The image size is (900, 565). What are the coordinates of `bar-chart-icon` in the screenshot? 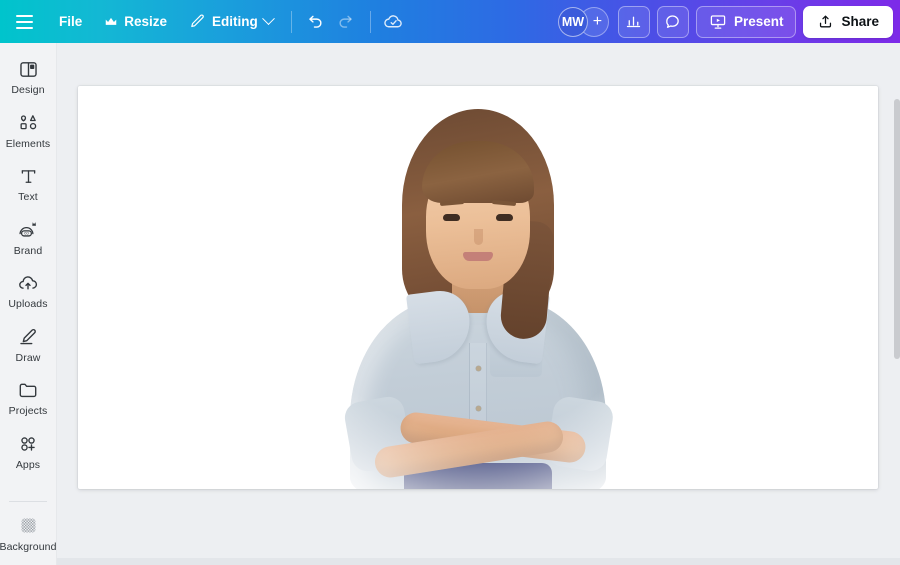 It's located at (633, 21).